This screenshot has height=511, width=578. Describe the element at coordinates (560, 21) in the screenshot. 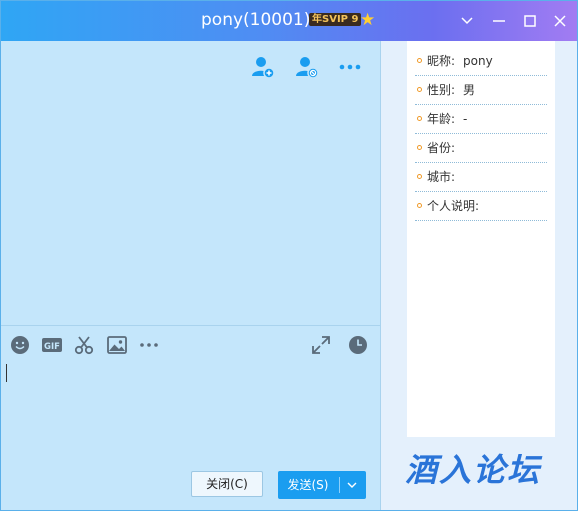

I see `close-icon` at that location.